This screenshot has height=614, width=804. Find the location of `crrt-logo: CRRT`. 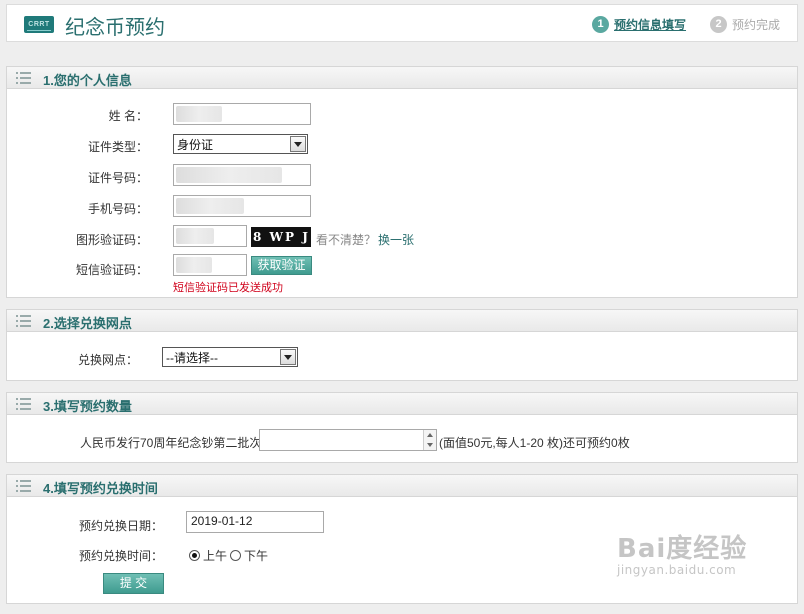

crrt-logo: CRRT is located at coordinates (39, 24).